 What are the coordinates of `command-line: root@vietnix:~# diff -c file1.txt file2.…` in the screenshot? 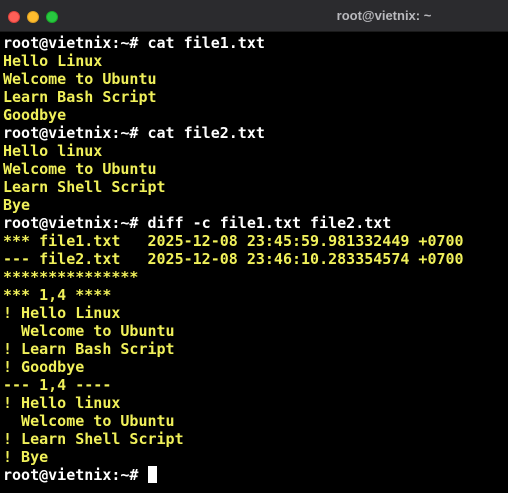 It's located at (197, 223).